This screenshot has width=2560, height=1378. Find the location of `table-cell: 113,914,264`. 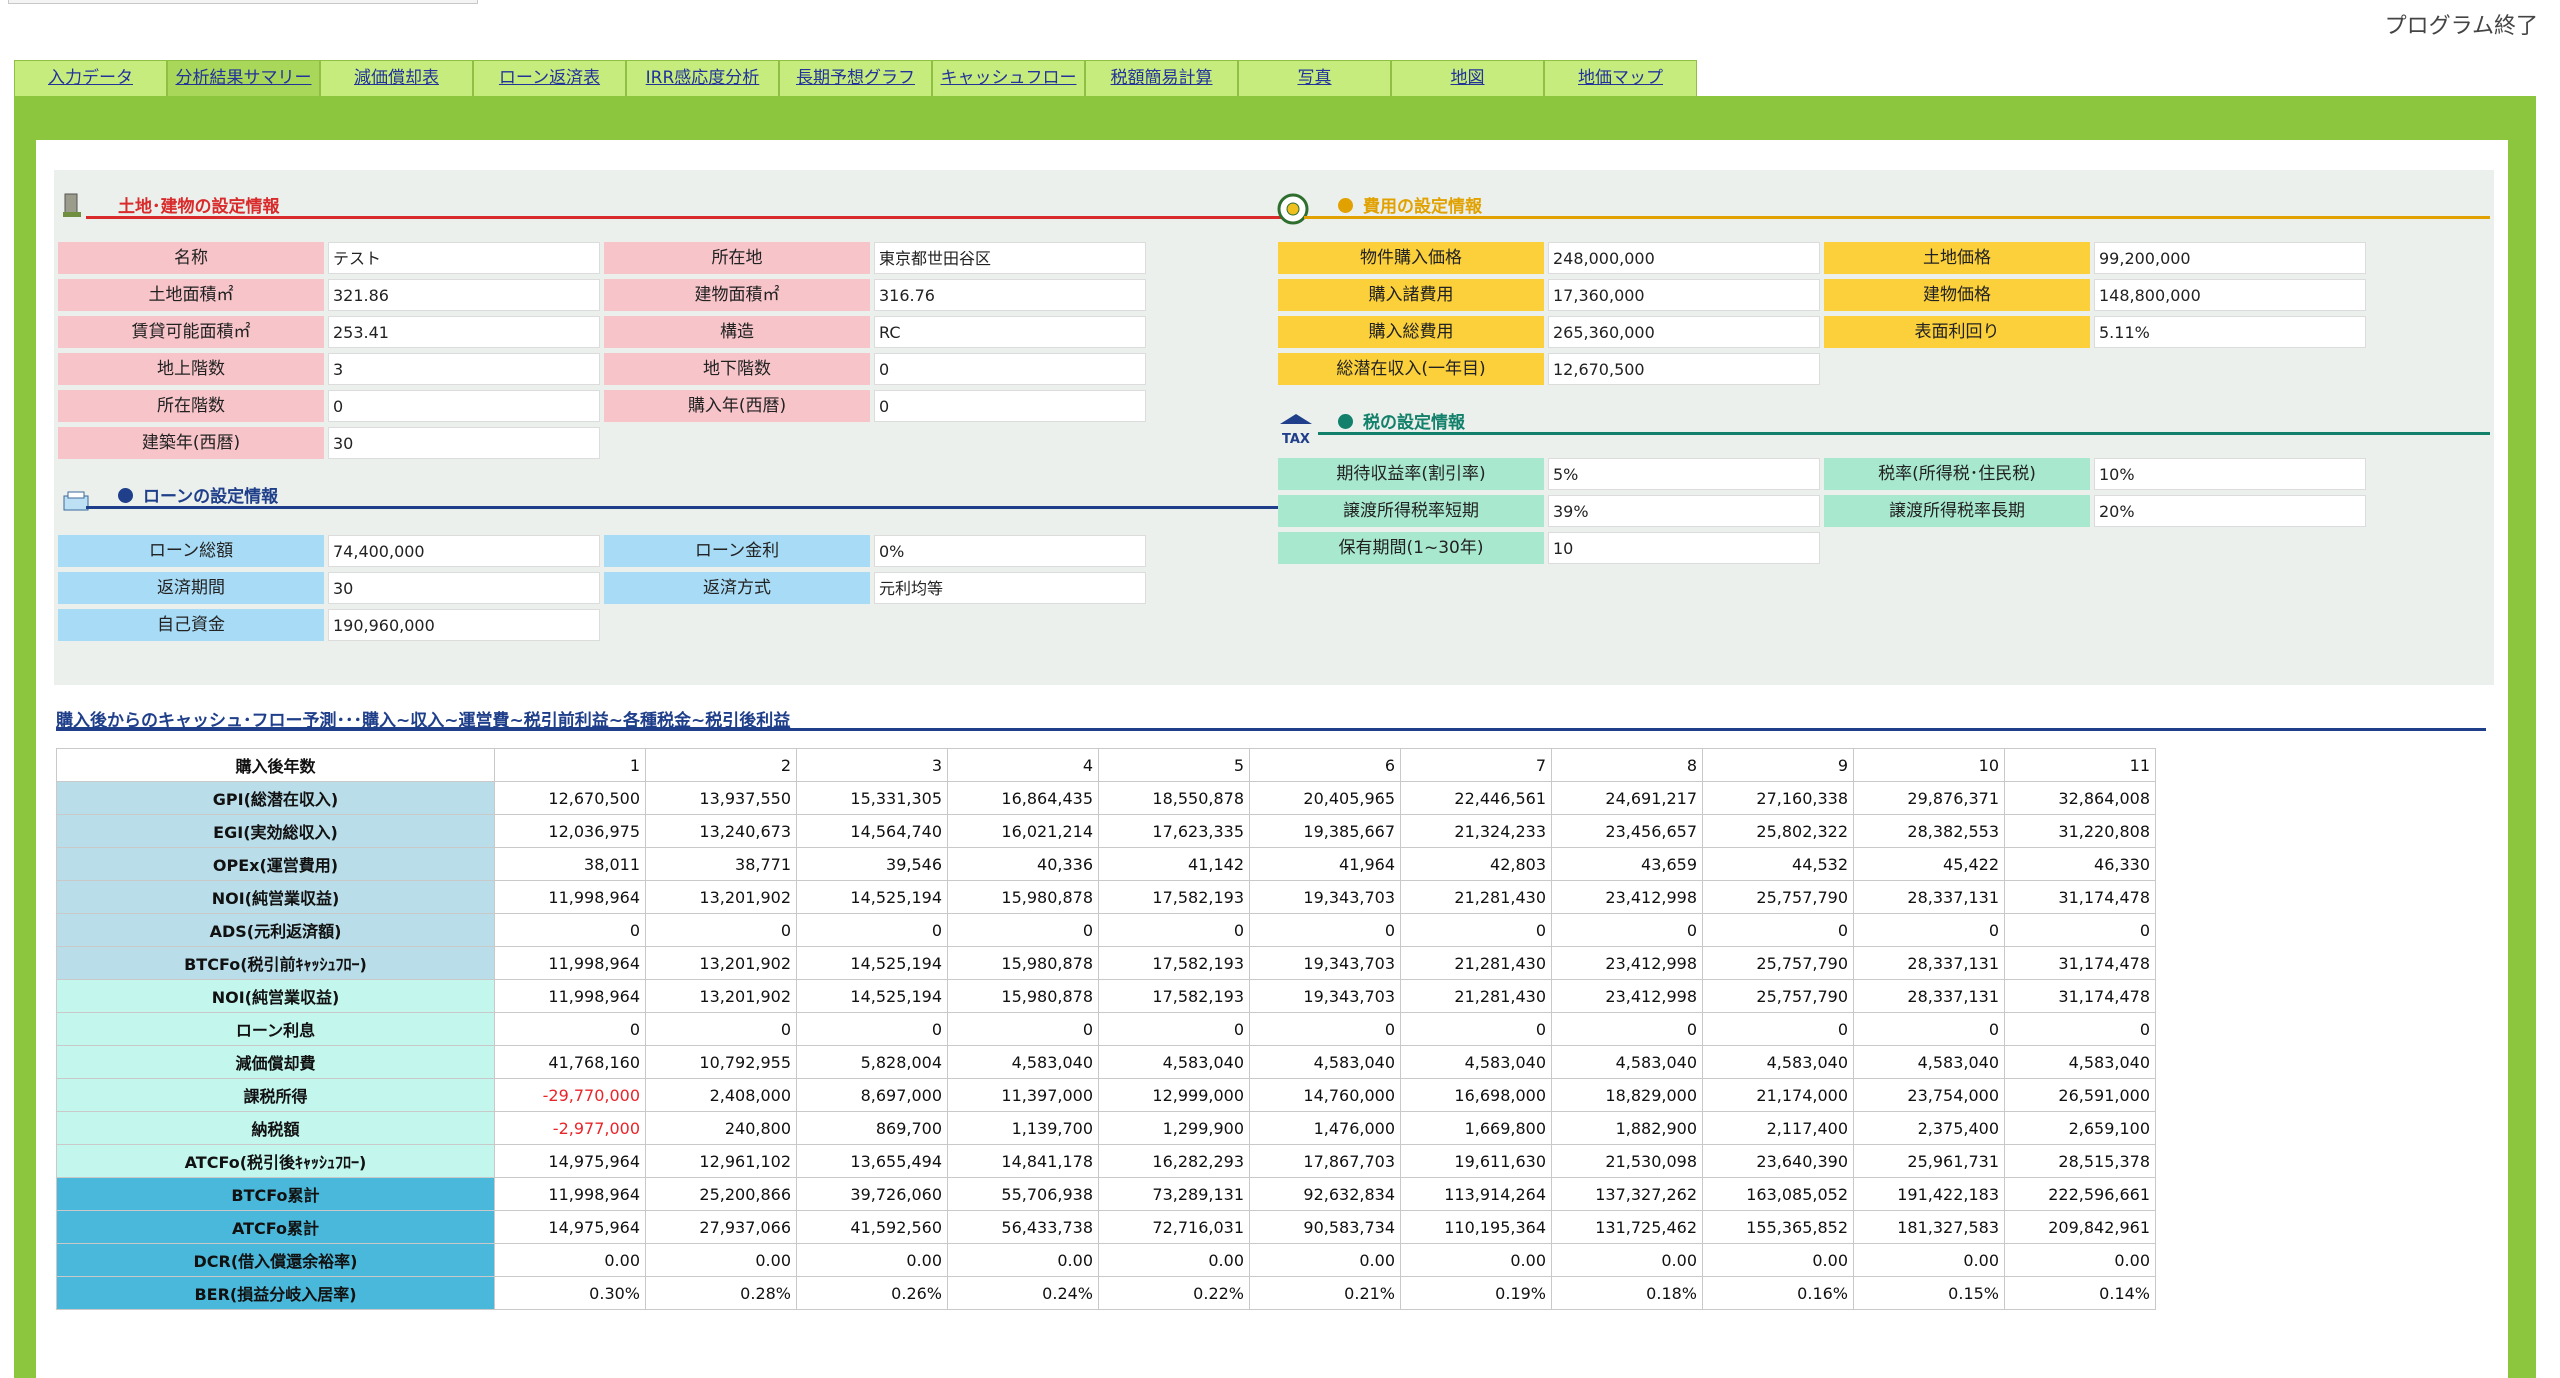

table-cell: 113,914,264 is located at coordinates (1476, 1194).